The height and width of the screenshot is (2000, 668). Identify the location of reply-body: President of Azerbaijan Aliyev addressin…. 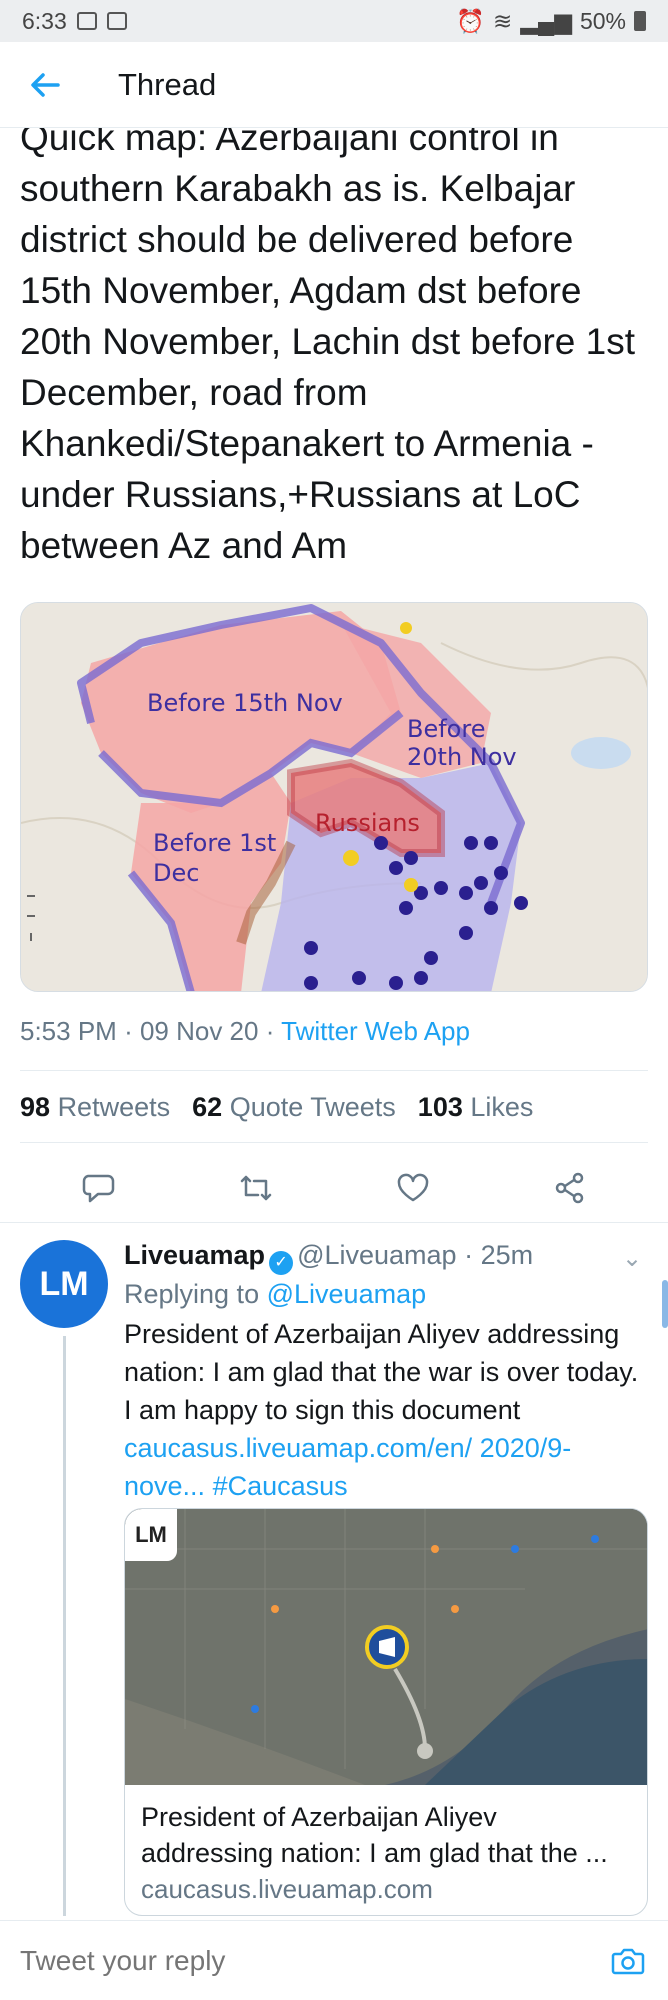
(381, 1372).